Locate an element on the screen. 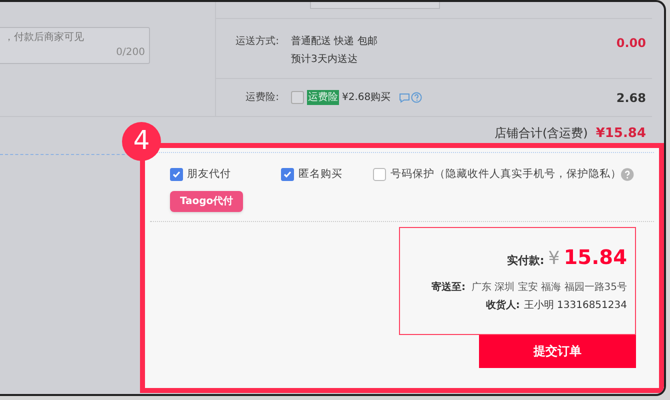 The height and width of the screenshot is (400, 670). message-field: ，付款后商家可见 0/200 is located at coordinates (75, 45).